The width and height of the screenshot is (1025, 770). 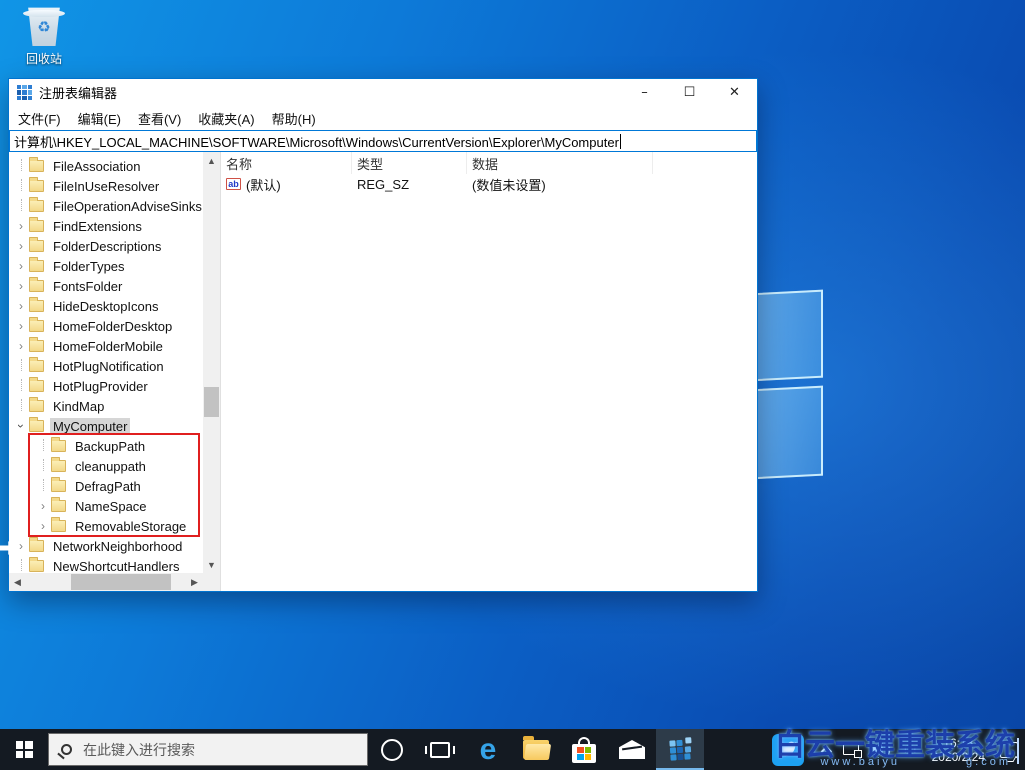 I want to click on network-tray-button, so click(x=852, y=751).